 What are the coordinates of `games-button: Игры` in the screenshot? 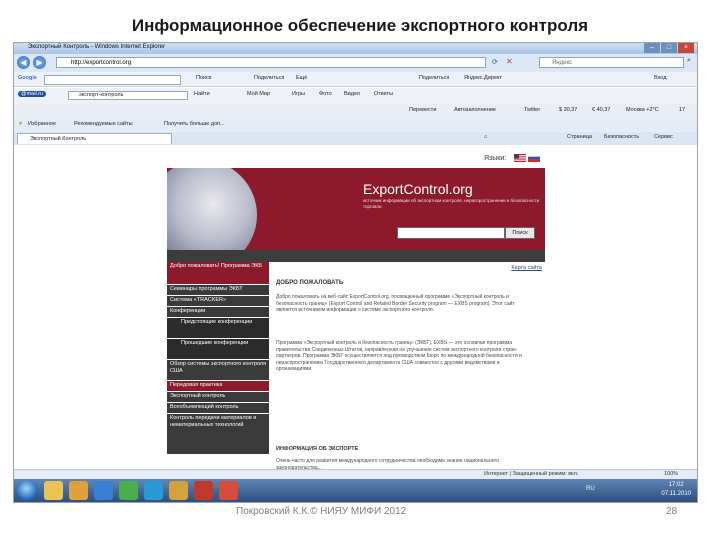 It's located at (298, 94).